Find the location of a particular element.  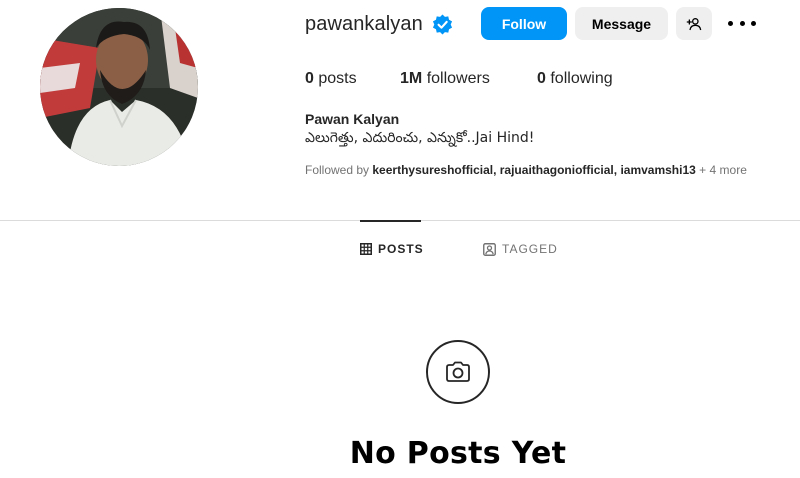

camera-icon is located at coordinates (458, 371).